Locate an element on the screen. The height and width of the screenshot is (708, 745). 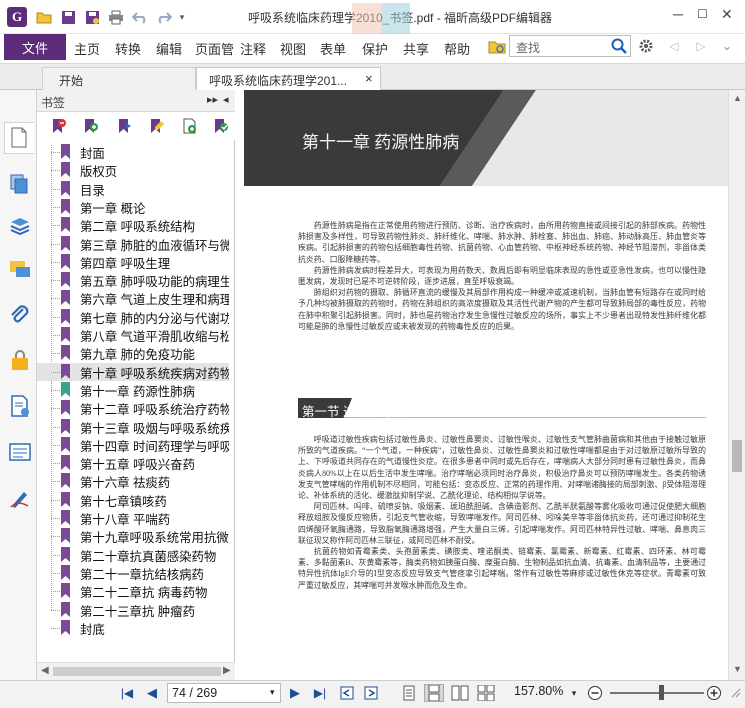
signature-panel-icon is located at coordinates (20, 498).